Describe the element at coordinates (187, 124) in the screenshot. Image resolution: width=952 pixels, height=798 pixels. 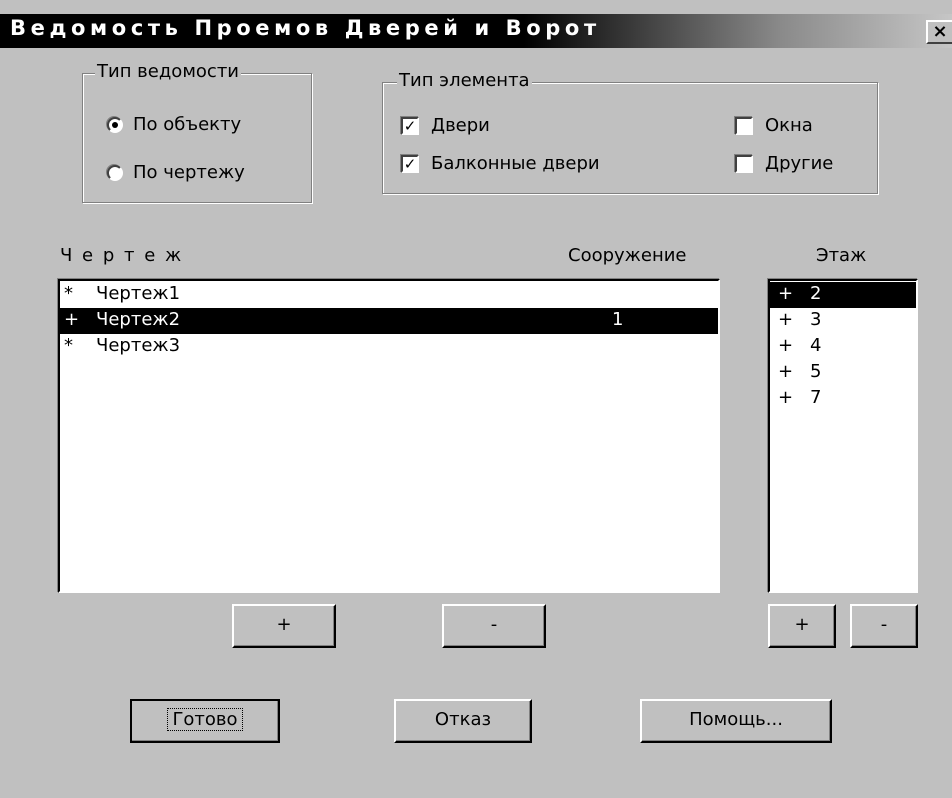
I see `radio-by-object-label: По объекту` at that location.